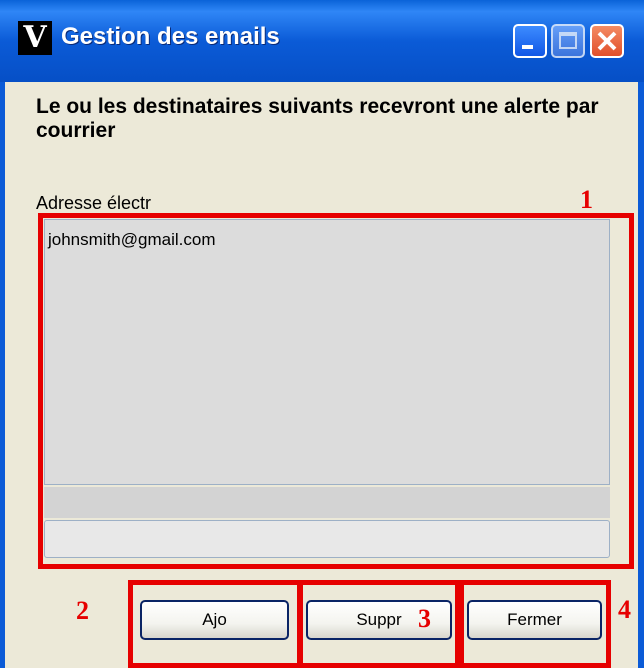 Image resolution: width=644 pixels, height=668 pixels. I want to click on annotation-box-delete, so click(379, 624).